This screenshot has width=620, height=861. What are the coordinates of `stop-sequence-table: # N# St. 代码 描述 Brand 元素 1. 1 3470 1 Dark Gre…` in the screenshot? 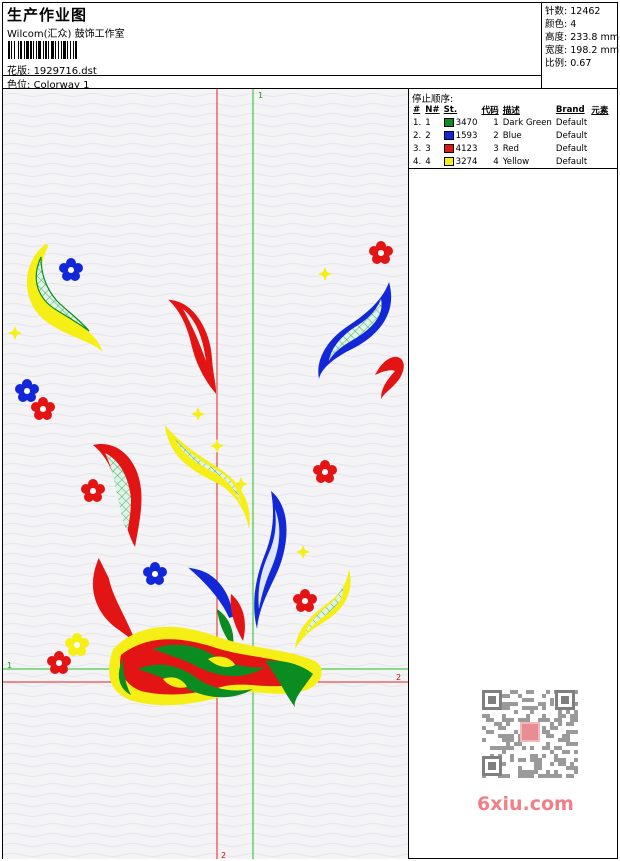 It's located at (510, 135).